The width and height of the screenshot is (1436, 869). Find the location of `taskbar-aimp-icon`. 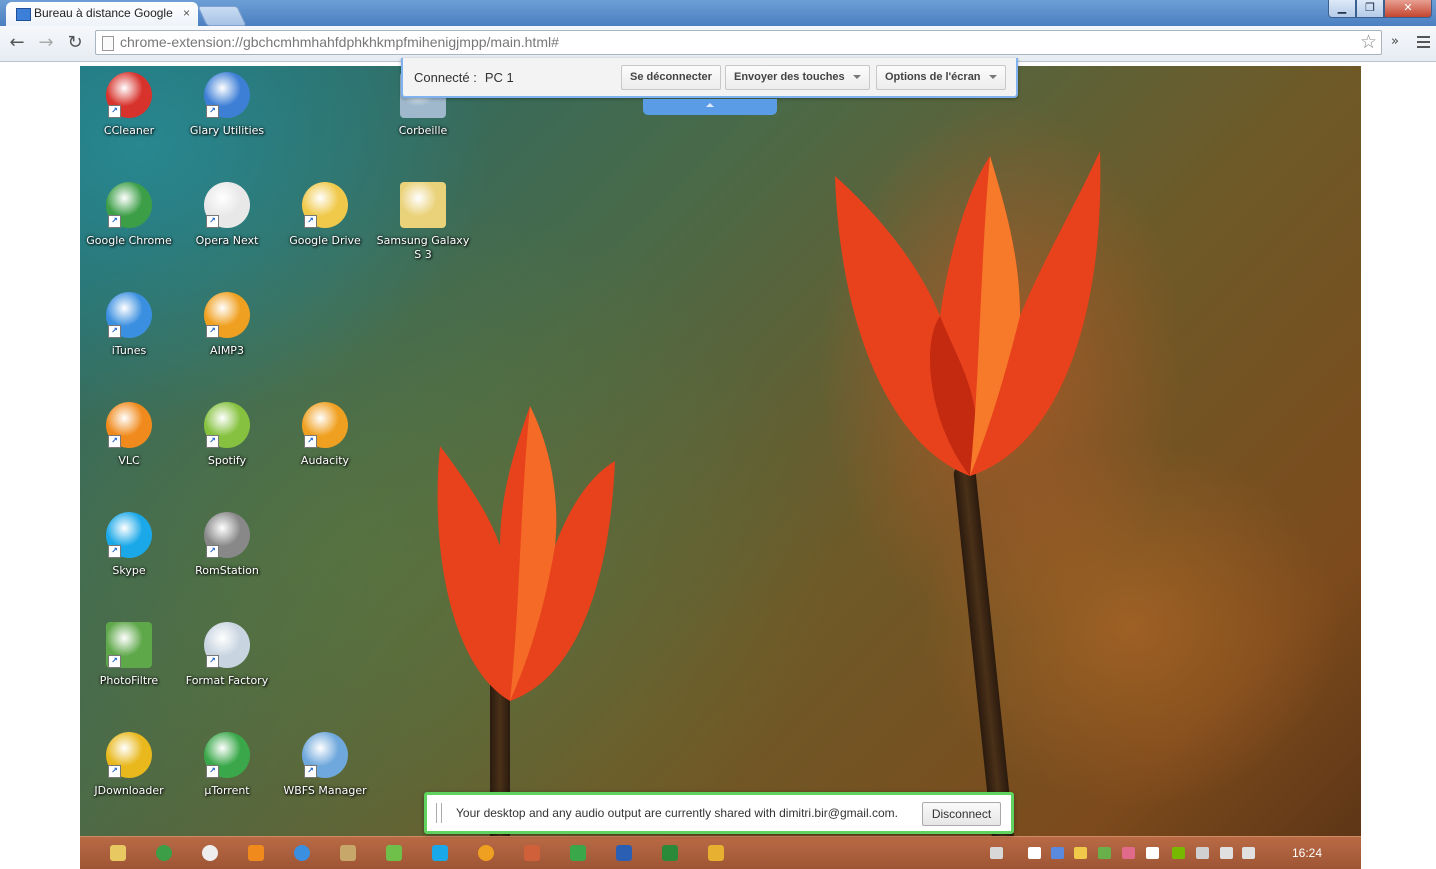

taskbar-aimp-icon is located at coordinates (486, 853).